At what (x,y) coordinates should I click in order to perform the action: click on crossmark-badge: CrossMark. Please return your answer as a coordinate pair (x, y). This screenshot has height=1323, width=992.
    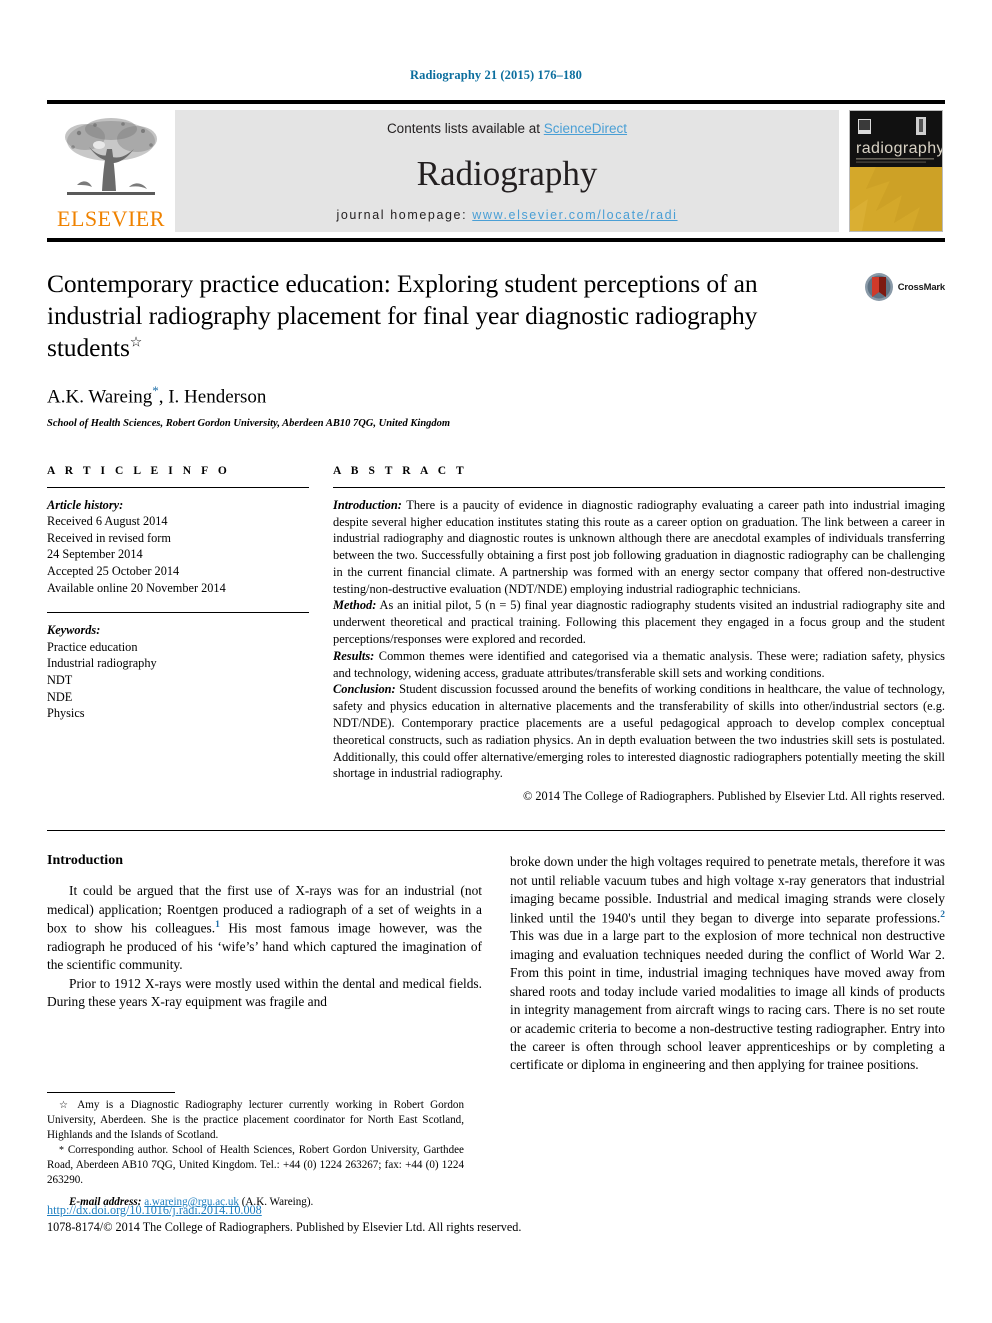
    Looking at the image, I should click on (890, 285).